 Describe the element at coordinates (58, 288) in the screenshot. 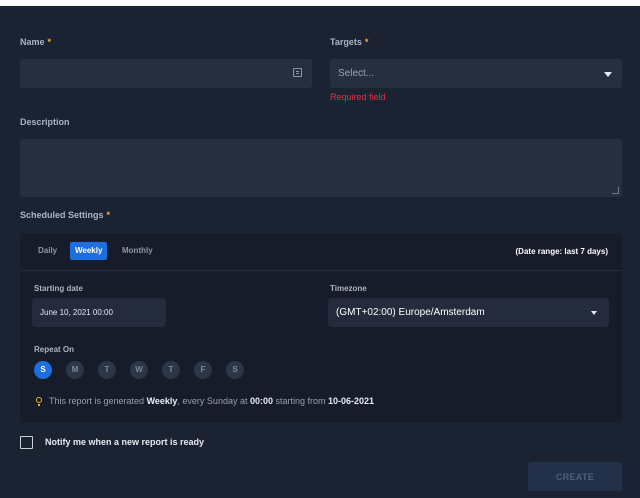

I see `starting-date-label: Starting date` at that location.